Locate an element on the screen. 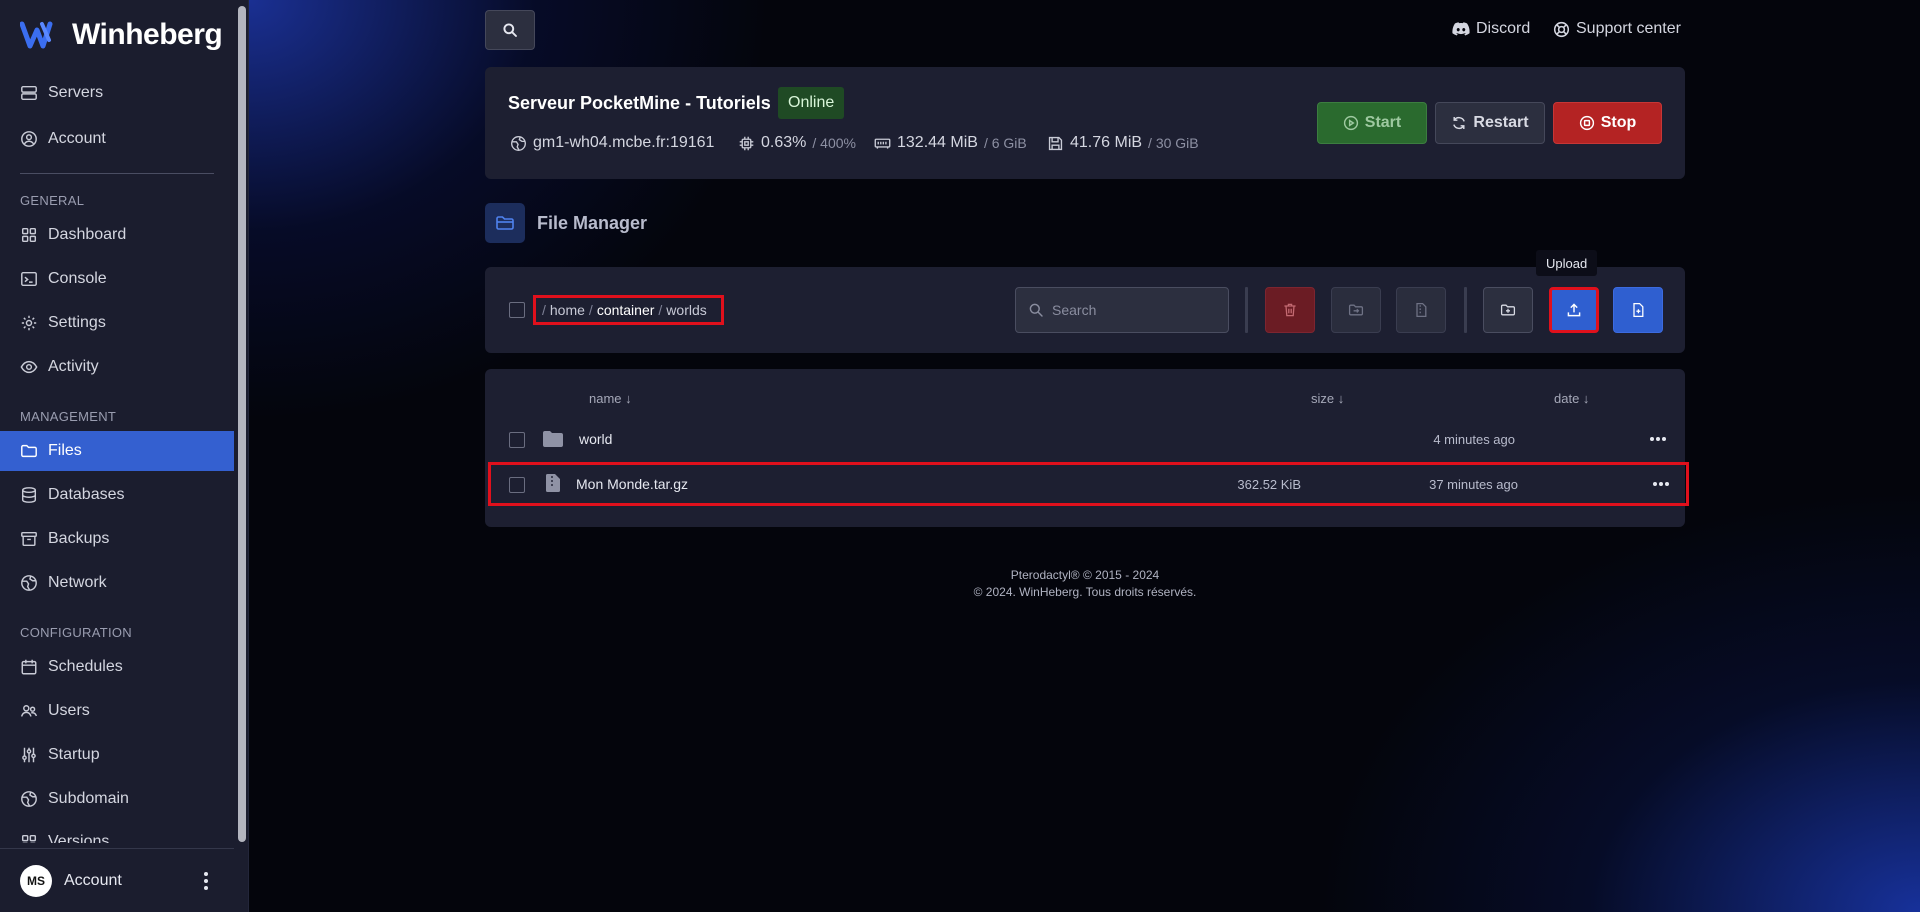 The width and height of the screenshot is (1920, 912). folder-plus-icon is located at coordinates (1508, 310).